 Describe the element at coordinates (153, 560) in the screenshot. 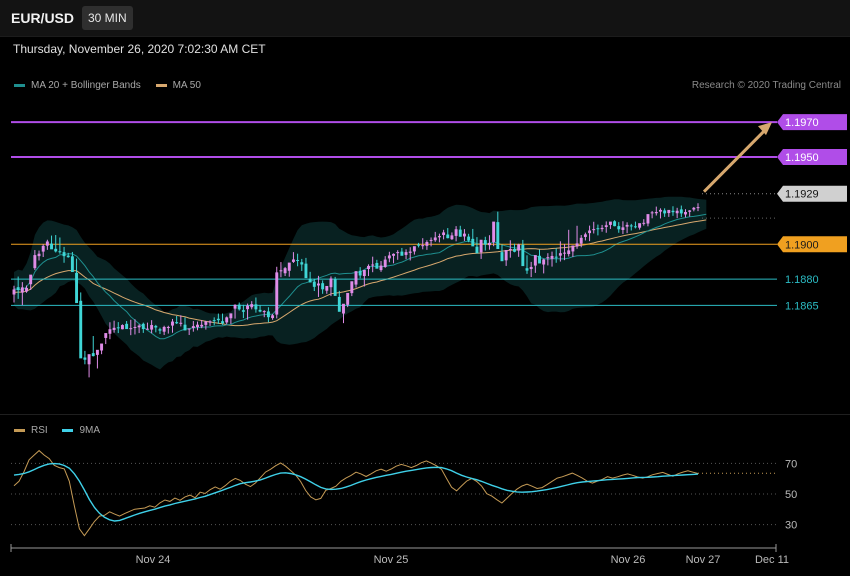

I see `x-tick-label: Nov 24` at that location.